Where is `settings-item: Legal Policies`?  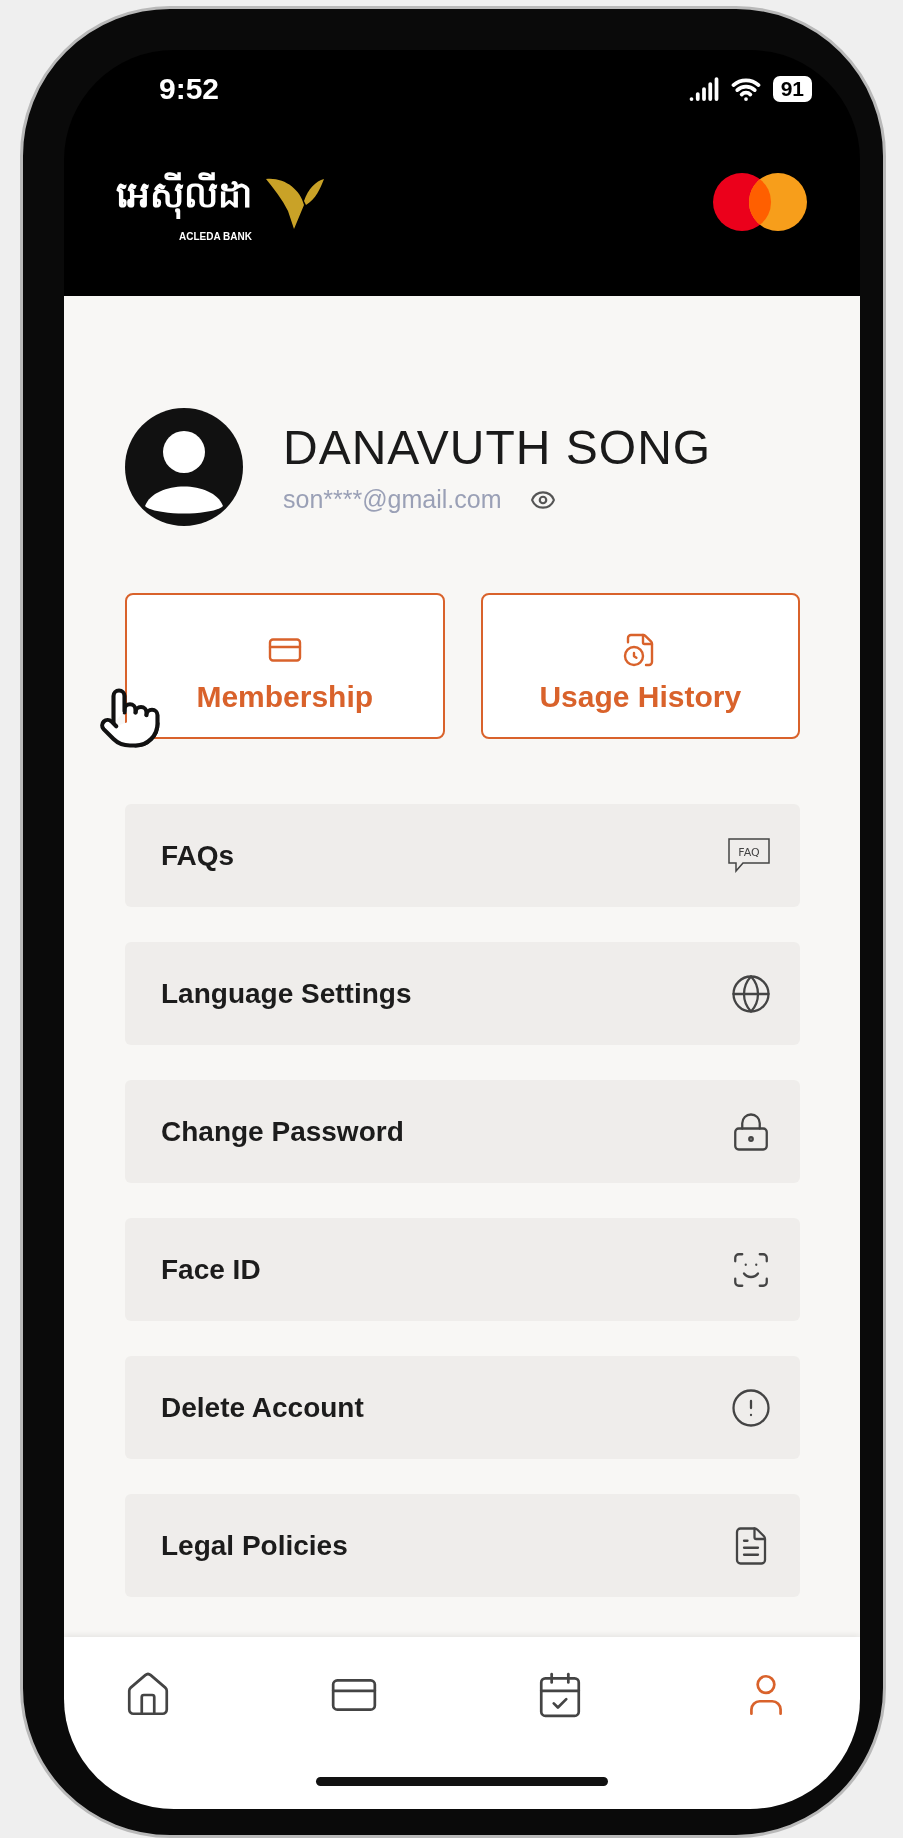 settings-item: Legal Policies is located at coordinates (462, 1545).